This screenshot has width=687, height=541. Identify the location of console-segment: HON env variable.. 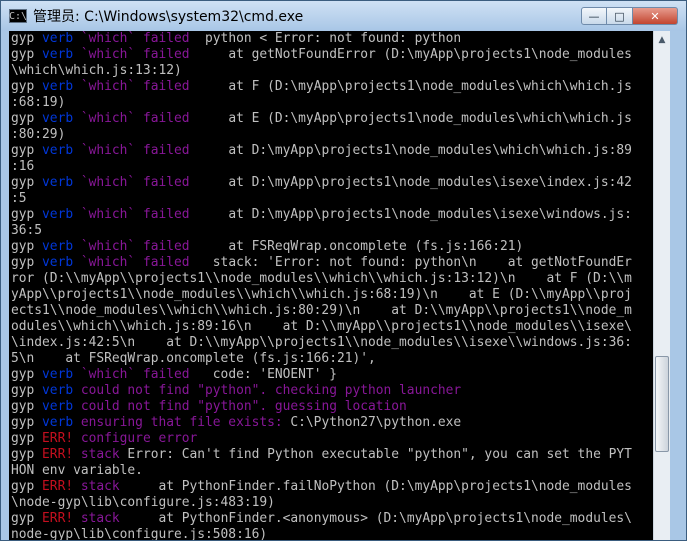
(77, 470).